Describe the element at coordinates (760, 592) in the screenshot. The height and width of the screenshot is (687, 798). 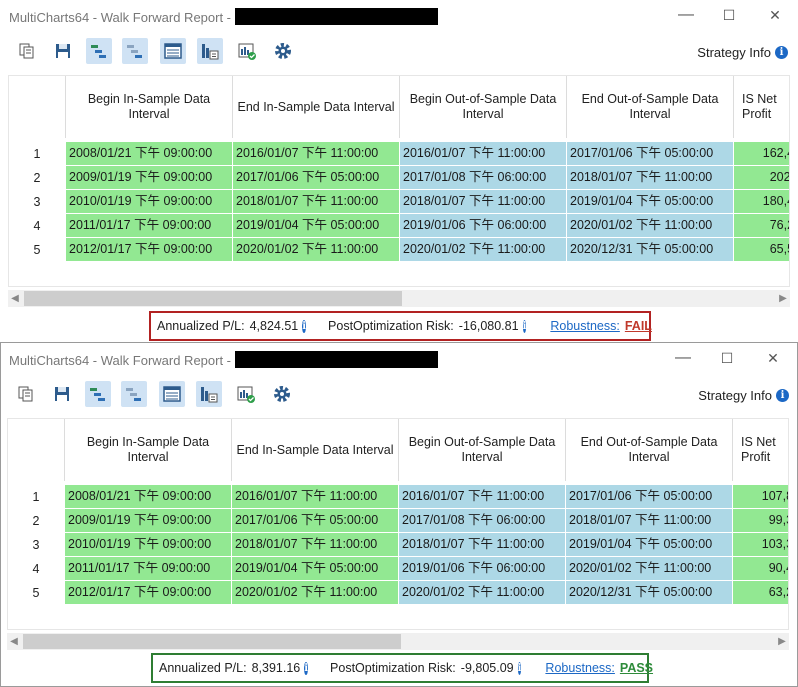
I see `table-cell: 63,24` at that location.